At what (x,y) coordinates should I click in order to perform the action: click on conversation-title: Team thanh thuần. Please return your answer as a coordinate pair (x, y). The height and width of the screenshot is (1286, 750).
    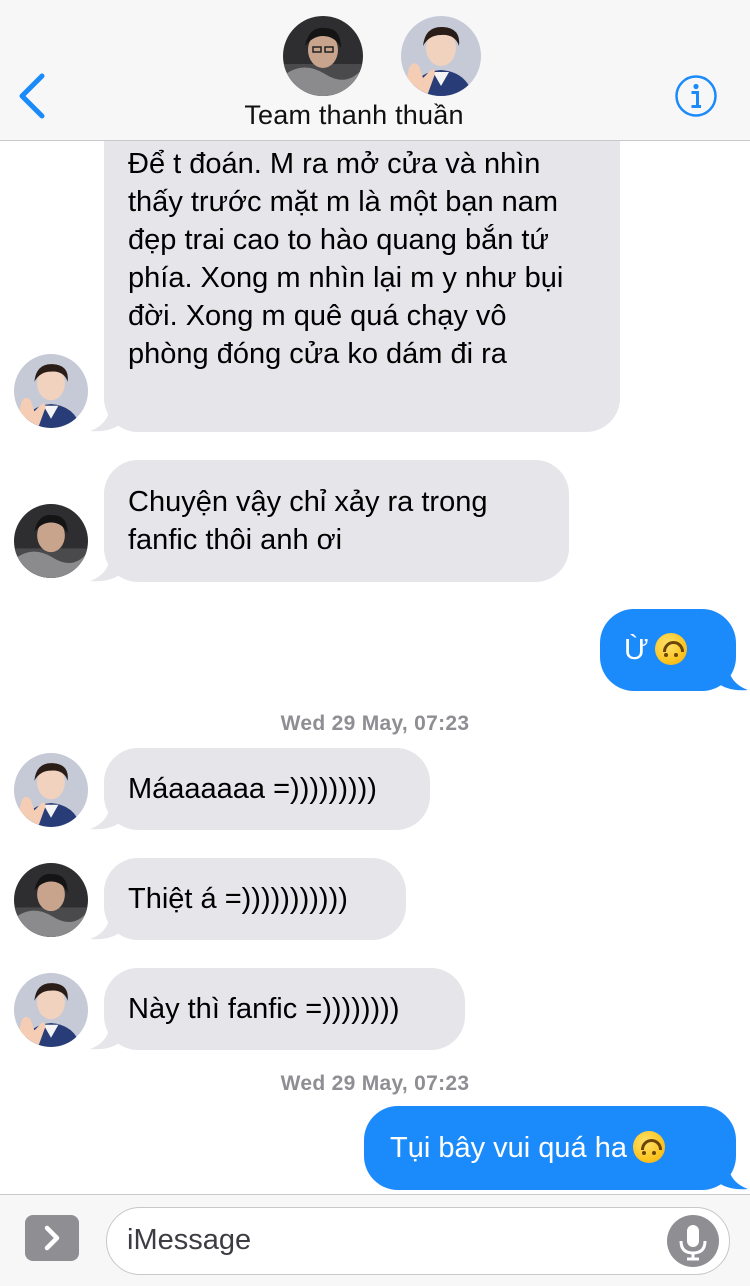
    Looking at the image, I should click on (354, 115).